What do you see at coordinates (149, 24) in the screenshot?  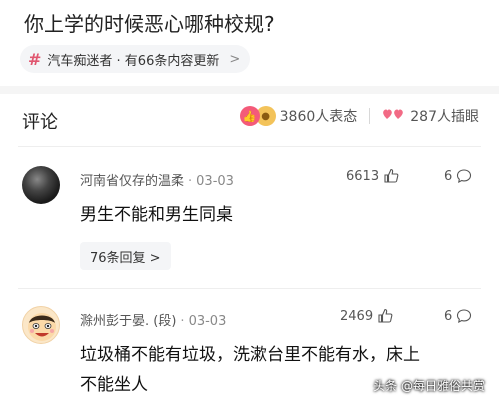 I see `page-title: 你上学的时候恶心哪种校规?` at bounding box center [149, 24].